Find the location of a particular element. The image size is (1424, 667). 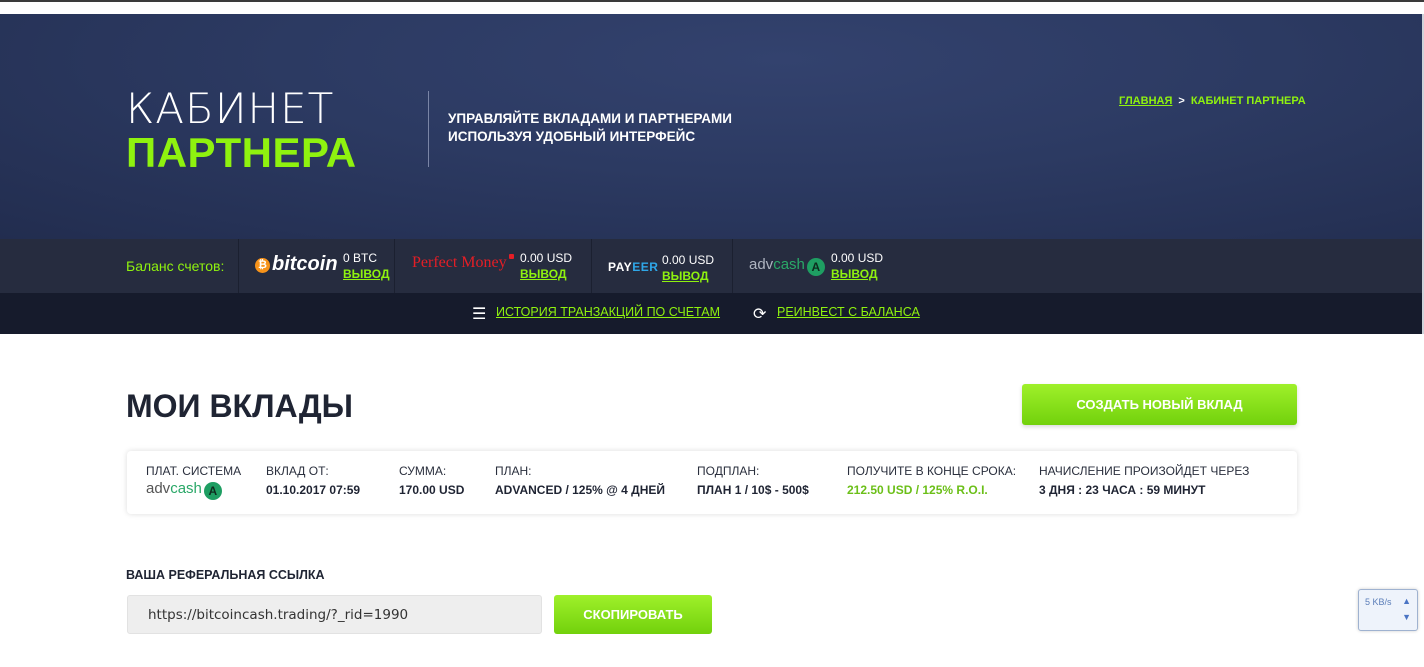

advcash-logo-a: adv is located at coordinates (761, 264).